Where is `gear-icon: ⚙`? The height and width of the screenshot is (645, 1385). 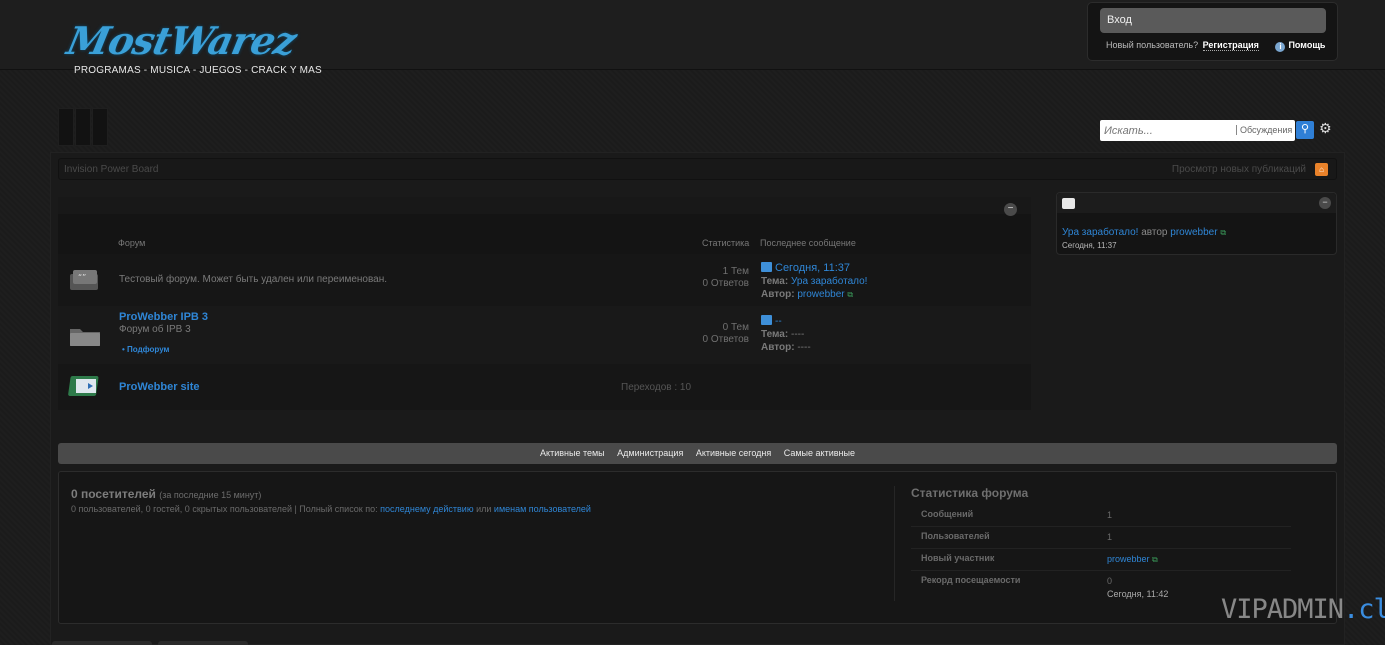 gear-icon: ⚙ is located at coordinates (1325, 128).